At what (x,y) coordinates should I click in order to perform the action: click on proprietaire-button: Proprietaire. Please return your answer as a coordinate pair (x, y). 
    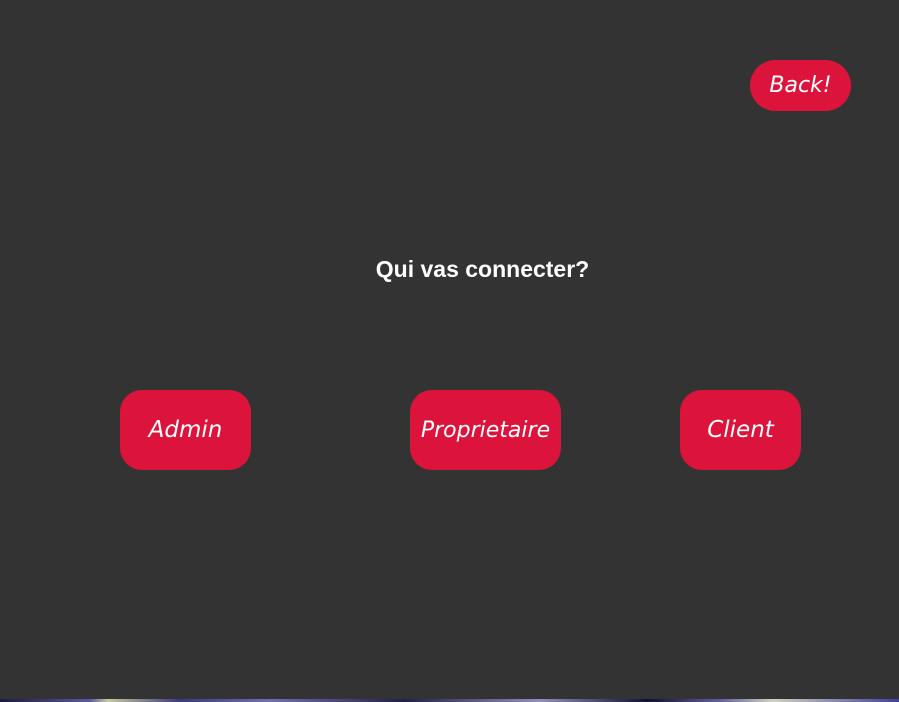
    Looking at the image, I should click on (485, 430).